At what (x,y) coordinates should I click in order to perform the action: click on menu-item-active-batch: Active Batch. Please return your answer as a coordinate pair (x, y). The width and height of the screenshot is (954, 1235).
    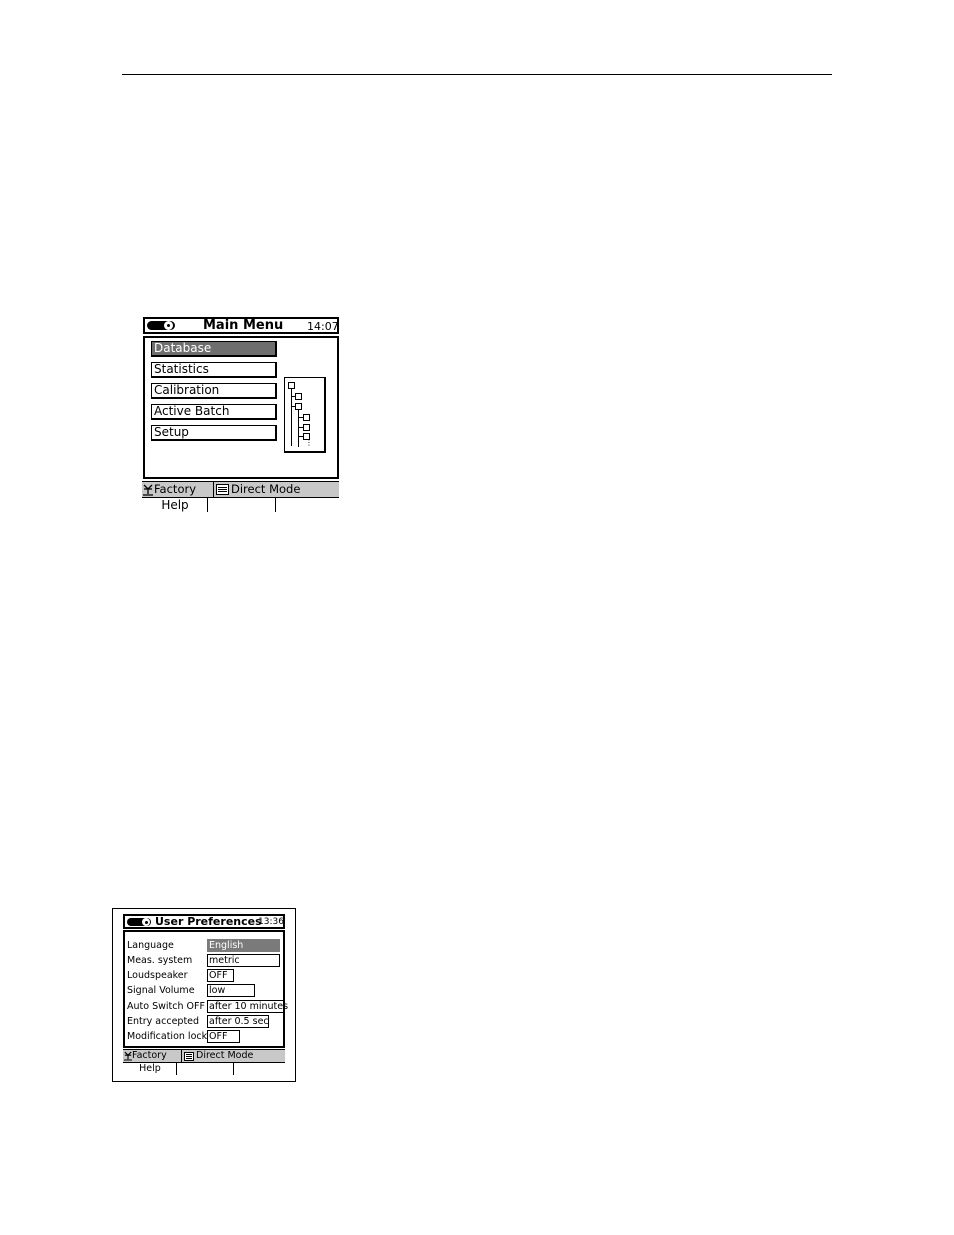
    Looking at the image, I should click on (214, 412).